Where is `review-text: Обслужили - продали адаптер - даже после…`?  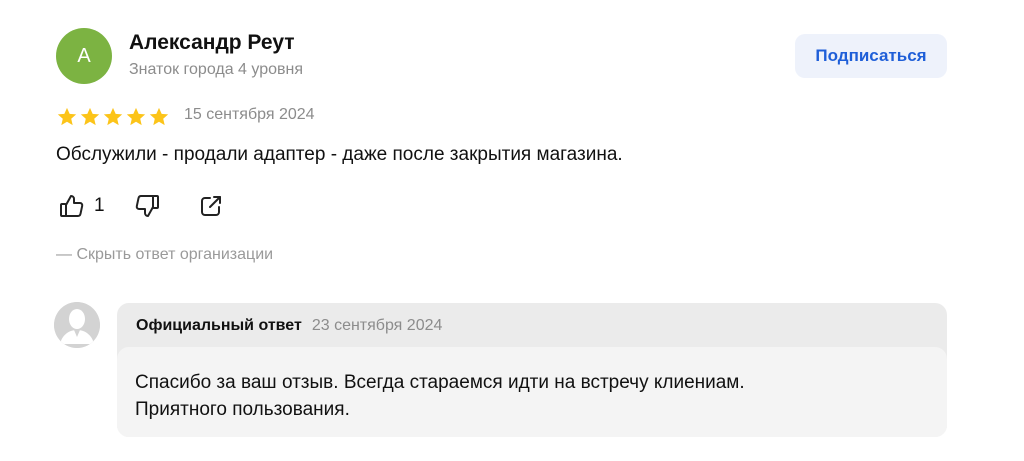 review-text: Обслужили - продали адаптер - даже после… is located at coordinates (339, 154).